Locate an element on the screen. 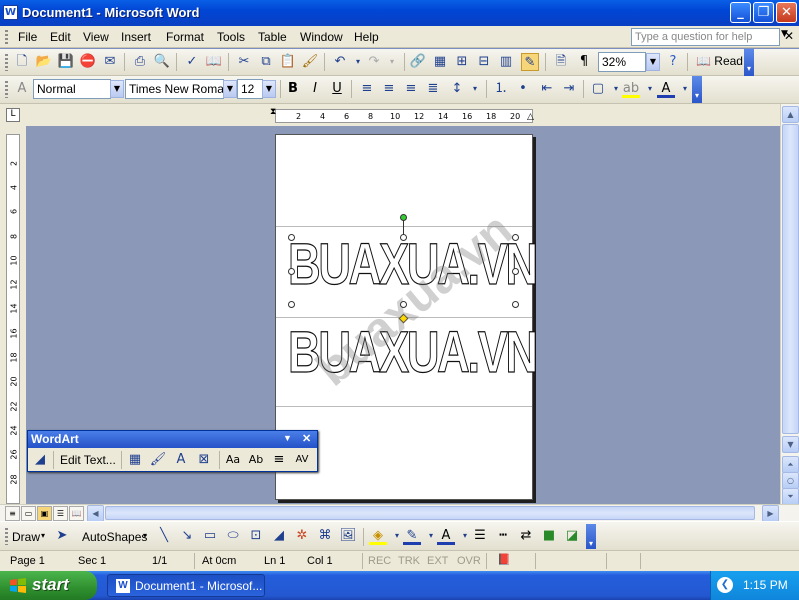  scroll-right-icon: ▶ is located at coordinates (770, 513).